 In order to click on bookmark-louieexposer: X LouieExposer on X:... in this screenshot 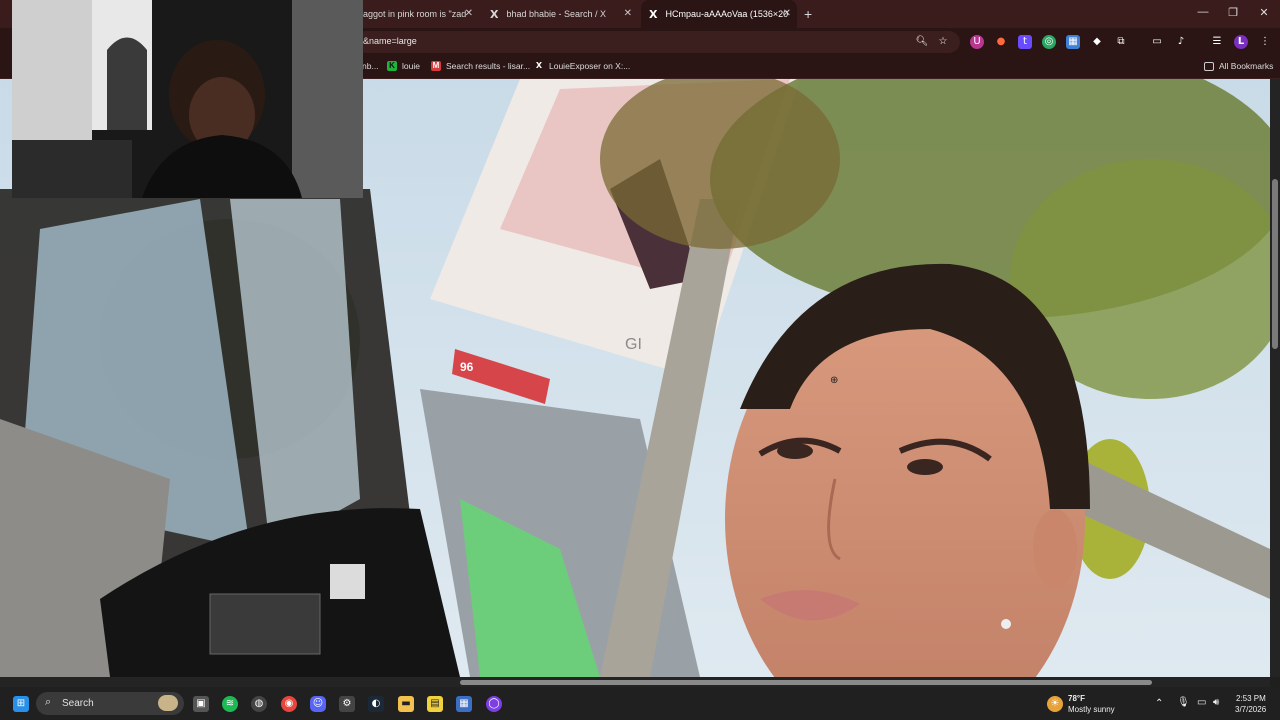, I will do `click(582, 66)`.